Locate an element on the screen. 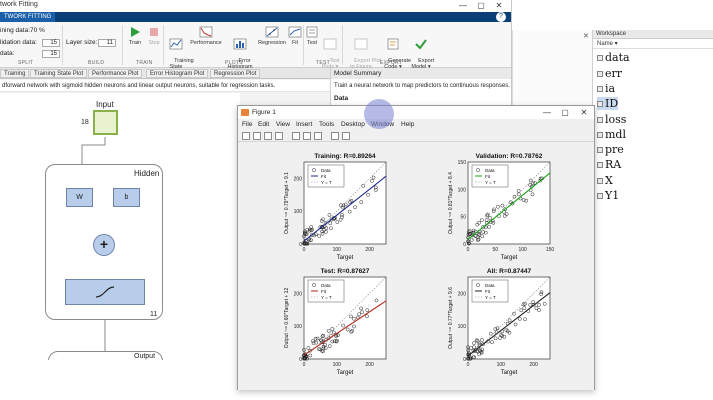  workspace-item: RA is located at coordinates (609, 164).